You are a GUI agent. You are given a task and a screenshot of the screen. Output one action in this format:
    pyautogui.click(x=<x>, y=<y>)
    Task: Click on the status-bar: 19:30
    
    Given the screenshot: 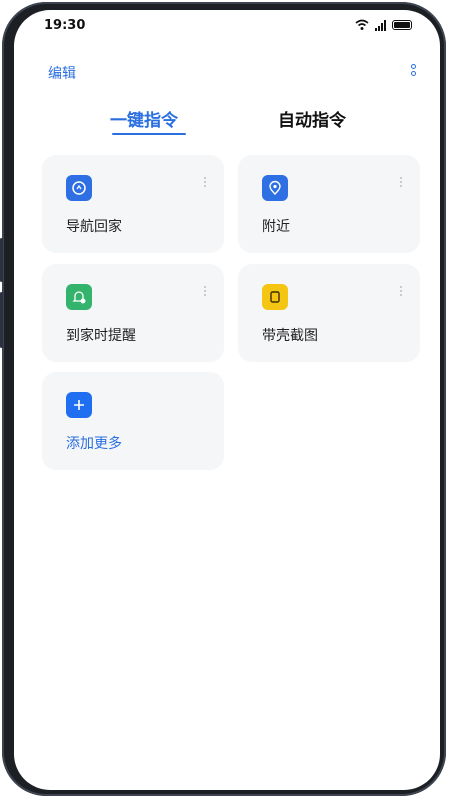 What is the action you would take?
    pyautogui.click(x=227, y=25)
    